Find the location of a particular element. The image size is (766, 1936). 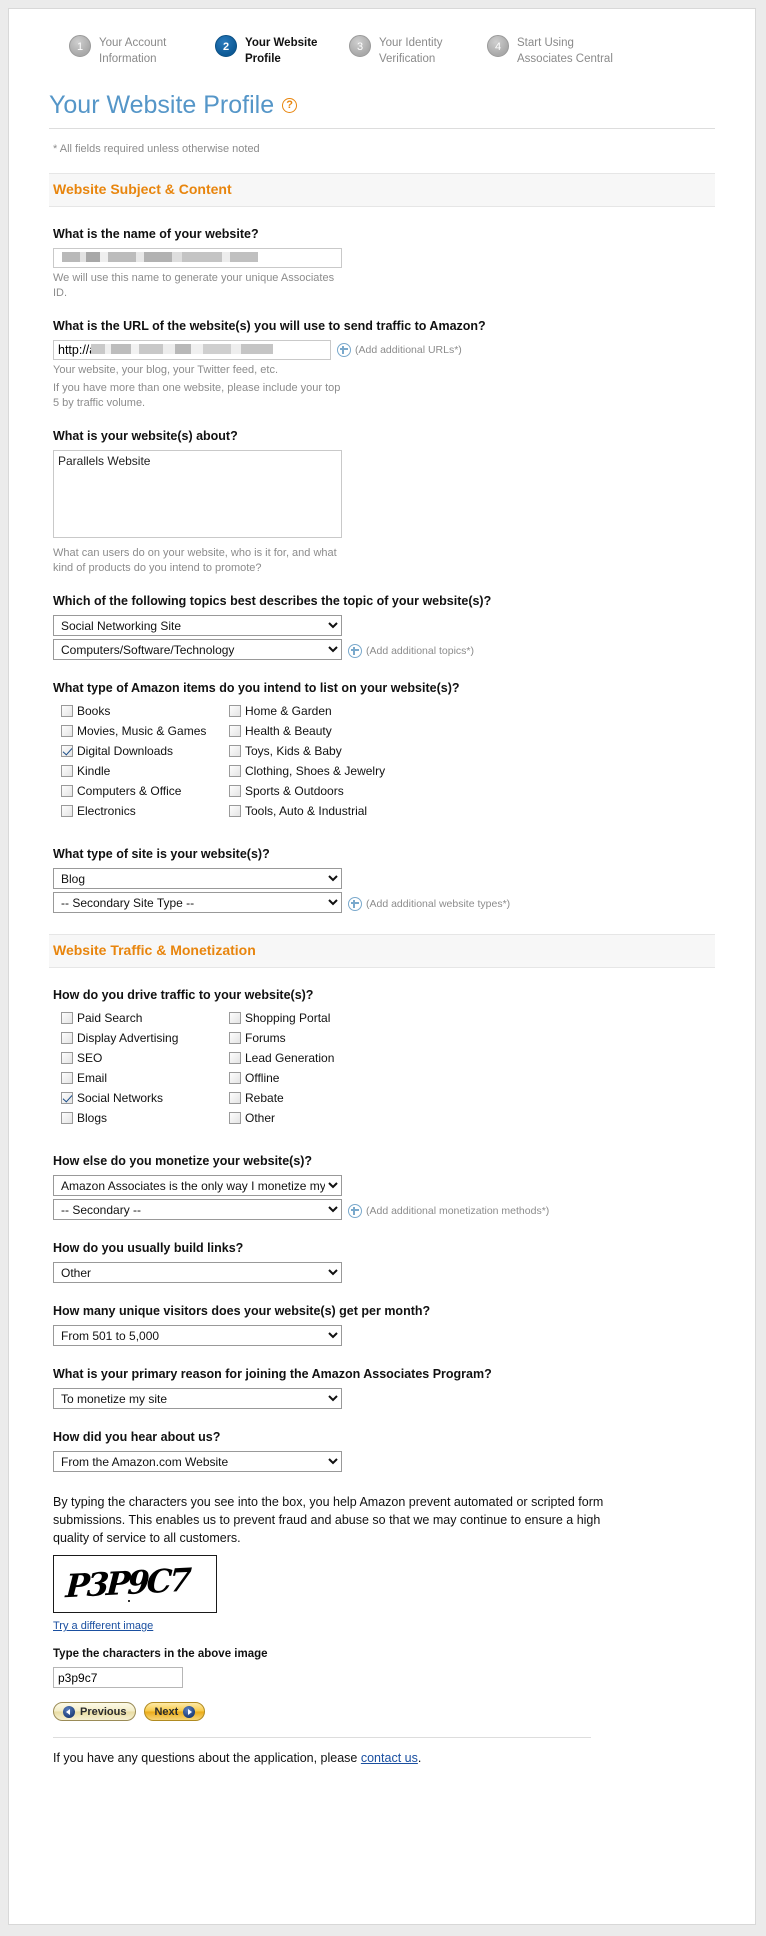

add-additional-website-types: (Add additional website types*) is located at coordinates (429, 904).